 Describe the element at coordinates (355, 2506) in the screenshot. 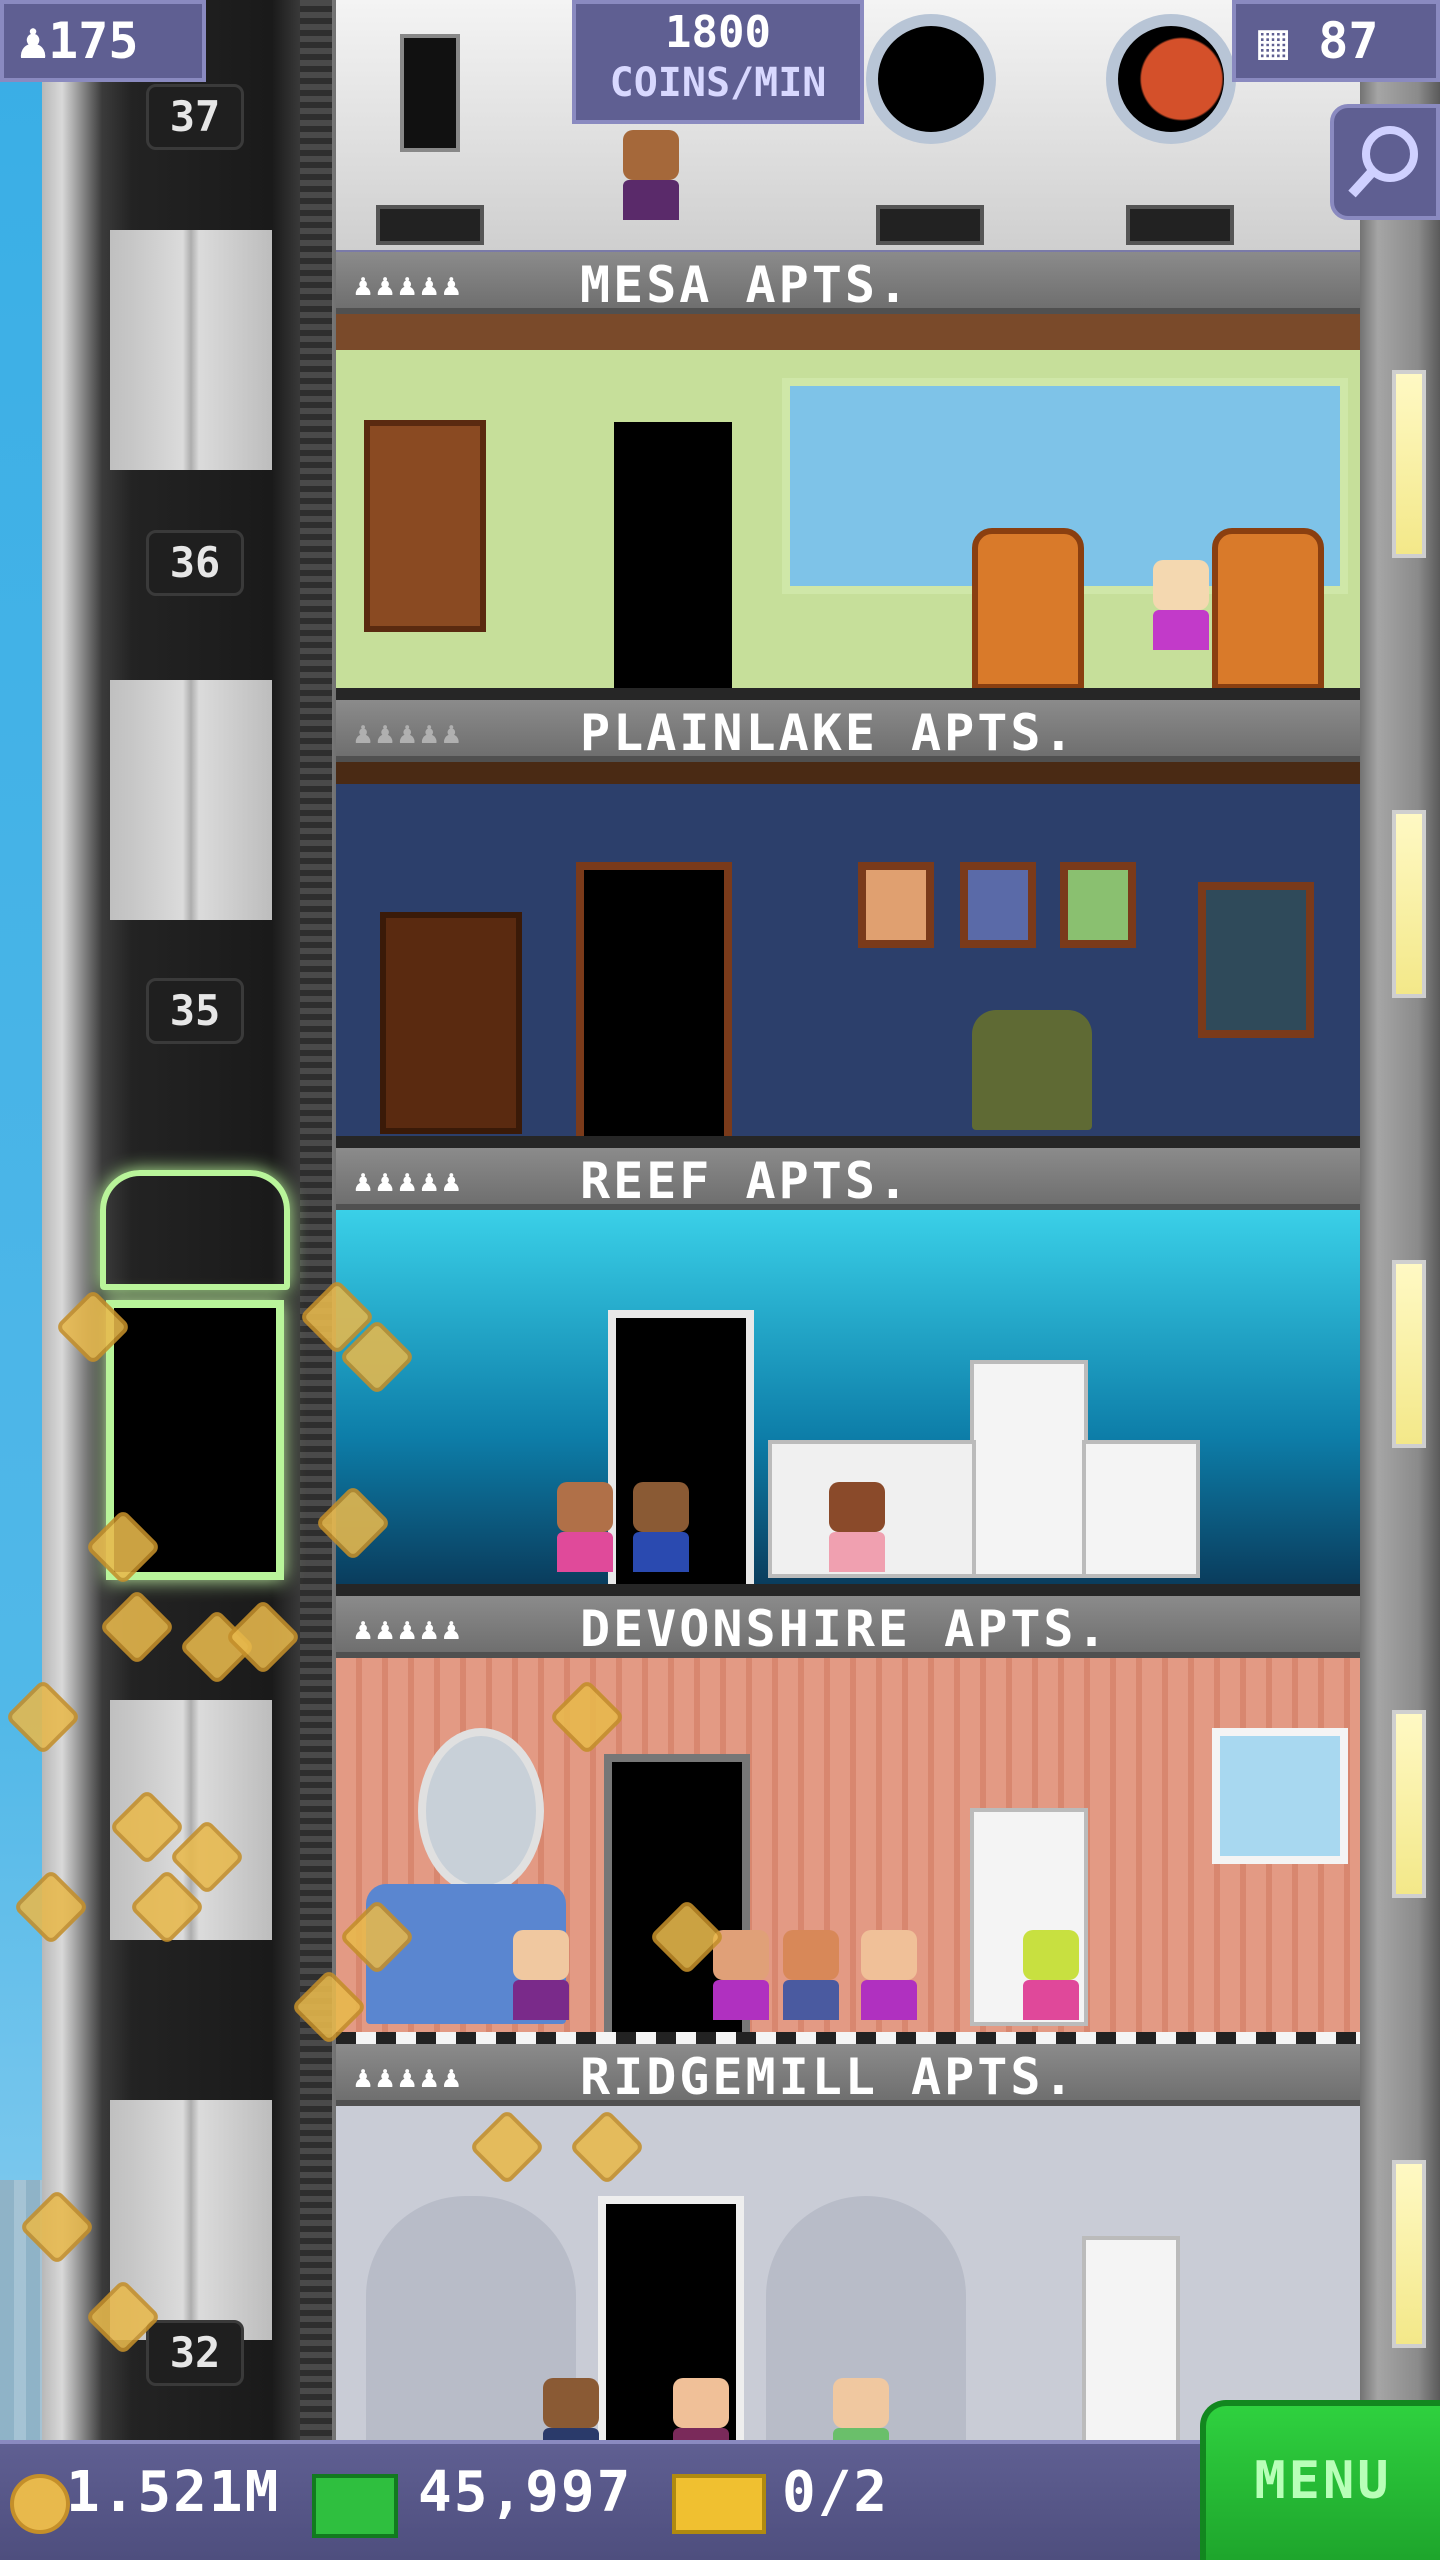

I see `bux-icon` at that location.